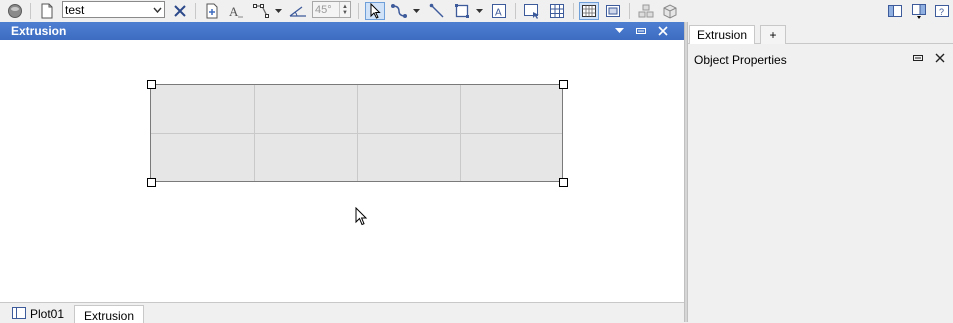  I want to click on angle-value: 45°, so click(323, 9).